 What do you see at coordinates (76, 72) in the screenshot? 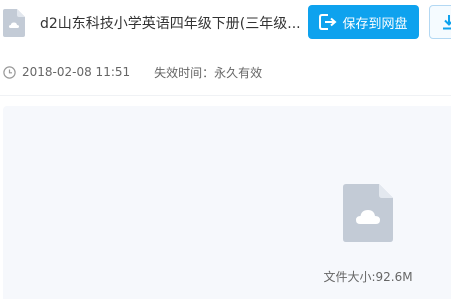
I see `share-date: 2018-02-08 11:51` at bounding box center [76, 72].